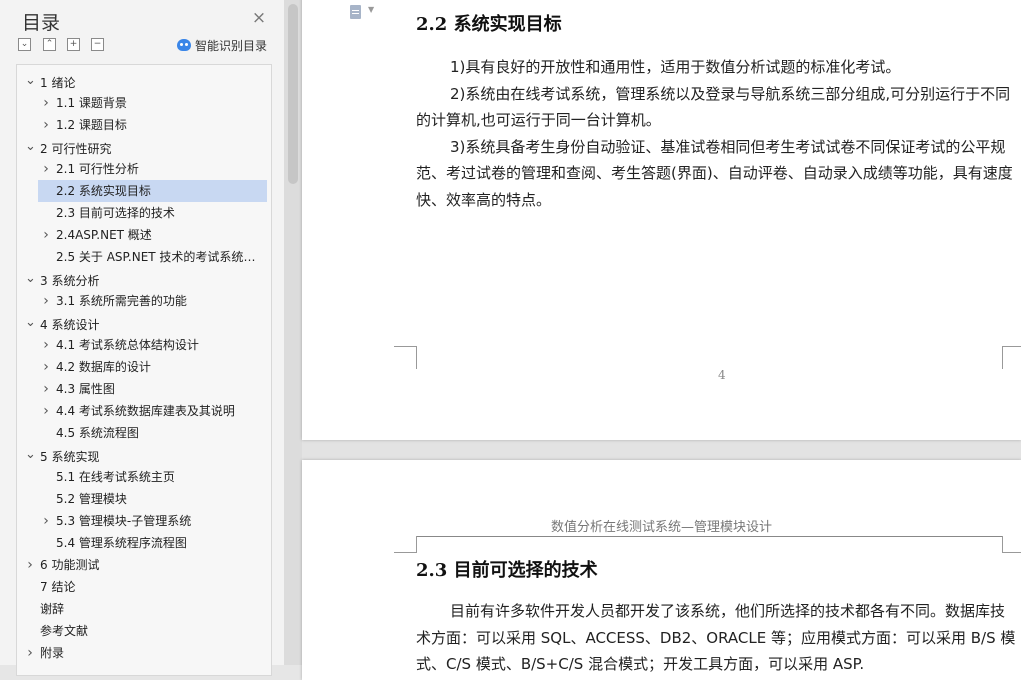 Image resolution: width=1021 pixels, height=680 pixels. Describe the element at coordinates (489, 24) in the screenshot. I see `section-heading: 2.2 系统实现目标` at that location.